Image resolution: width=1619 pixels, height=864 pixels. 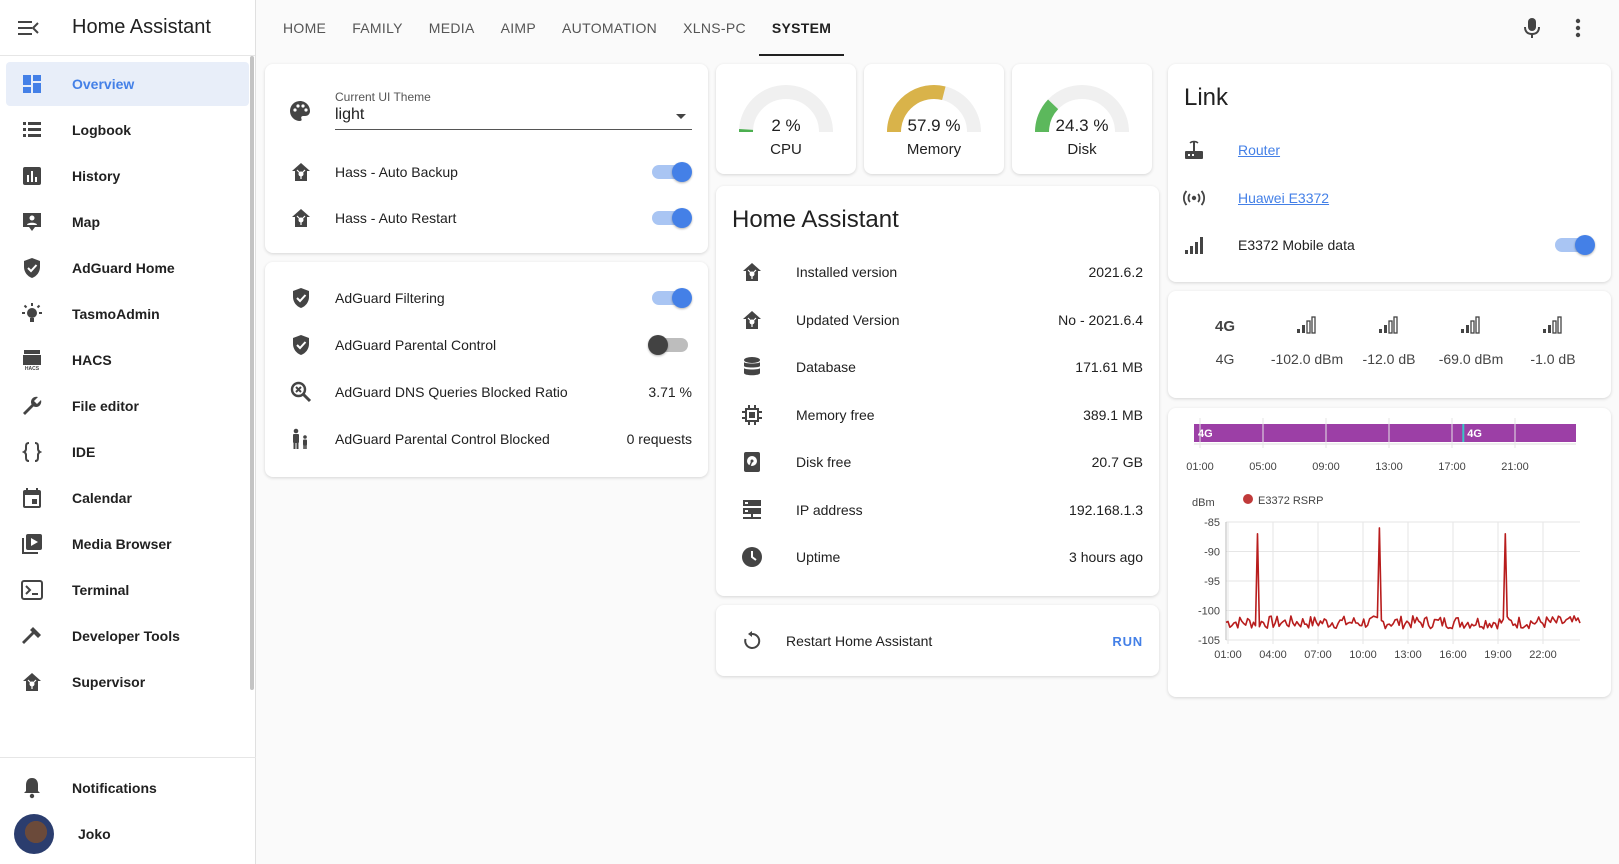 What do you see at coordinates (1474, 434) in the screenshot?
I see `timeline-bar-label: 4G` at bounding box center [1474, 434].